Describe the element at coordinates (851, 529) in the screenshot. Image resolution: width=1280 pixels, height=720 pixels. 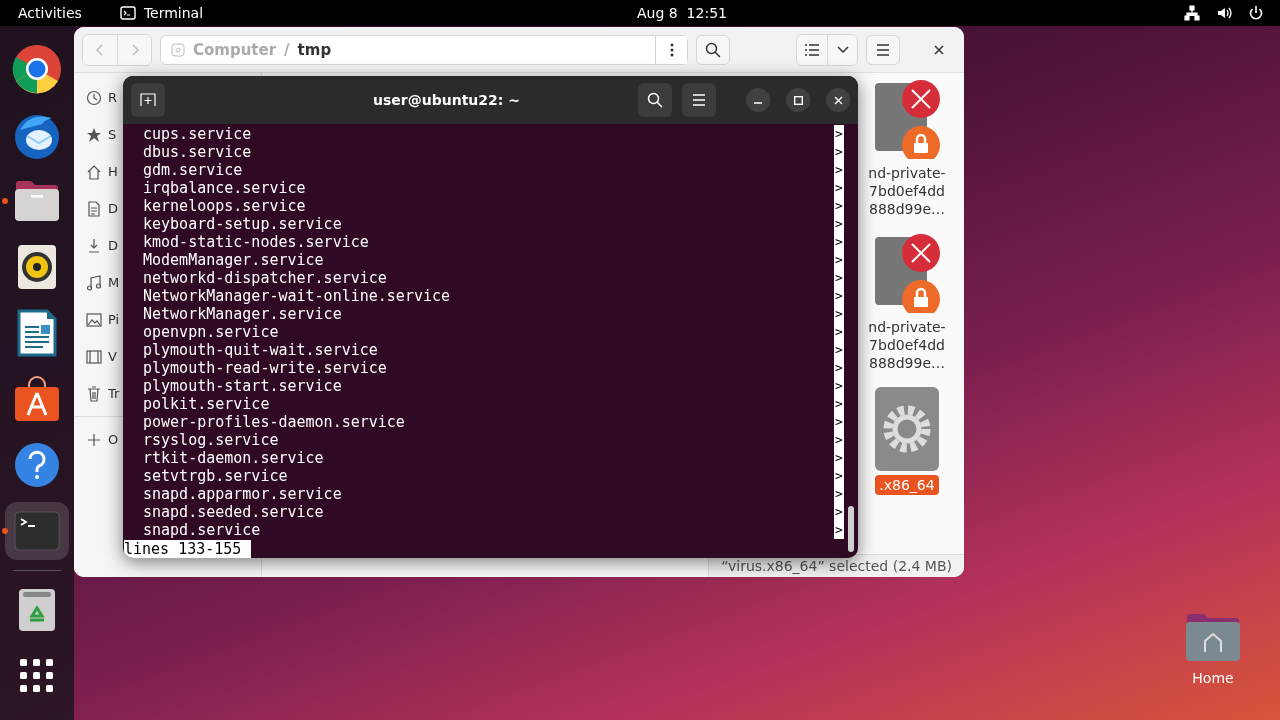
I see `scrollbar-thumb` at that location.